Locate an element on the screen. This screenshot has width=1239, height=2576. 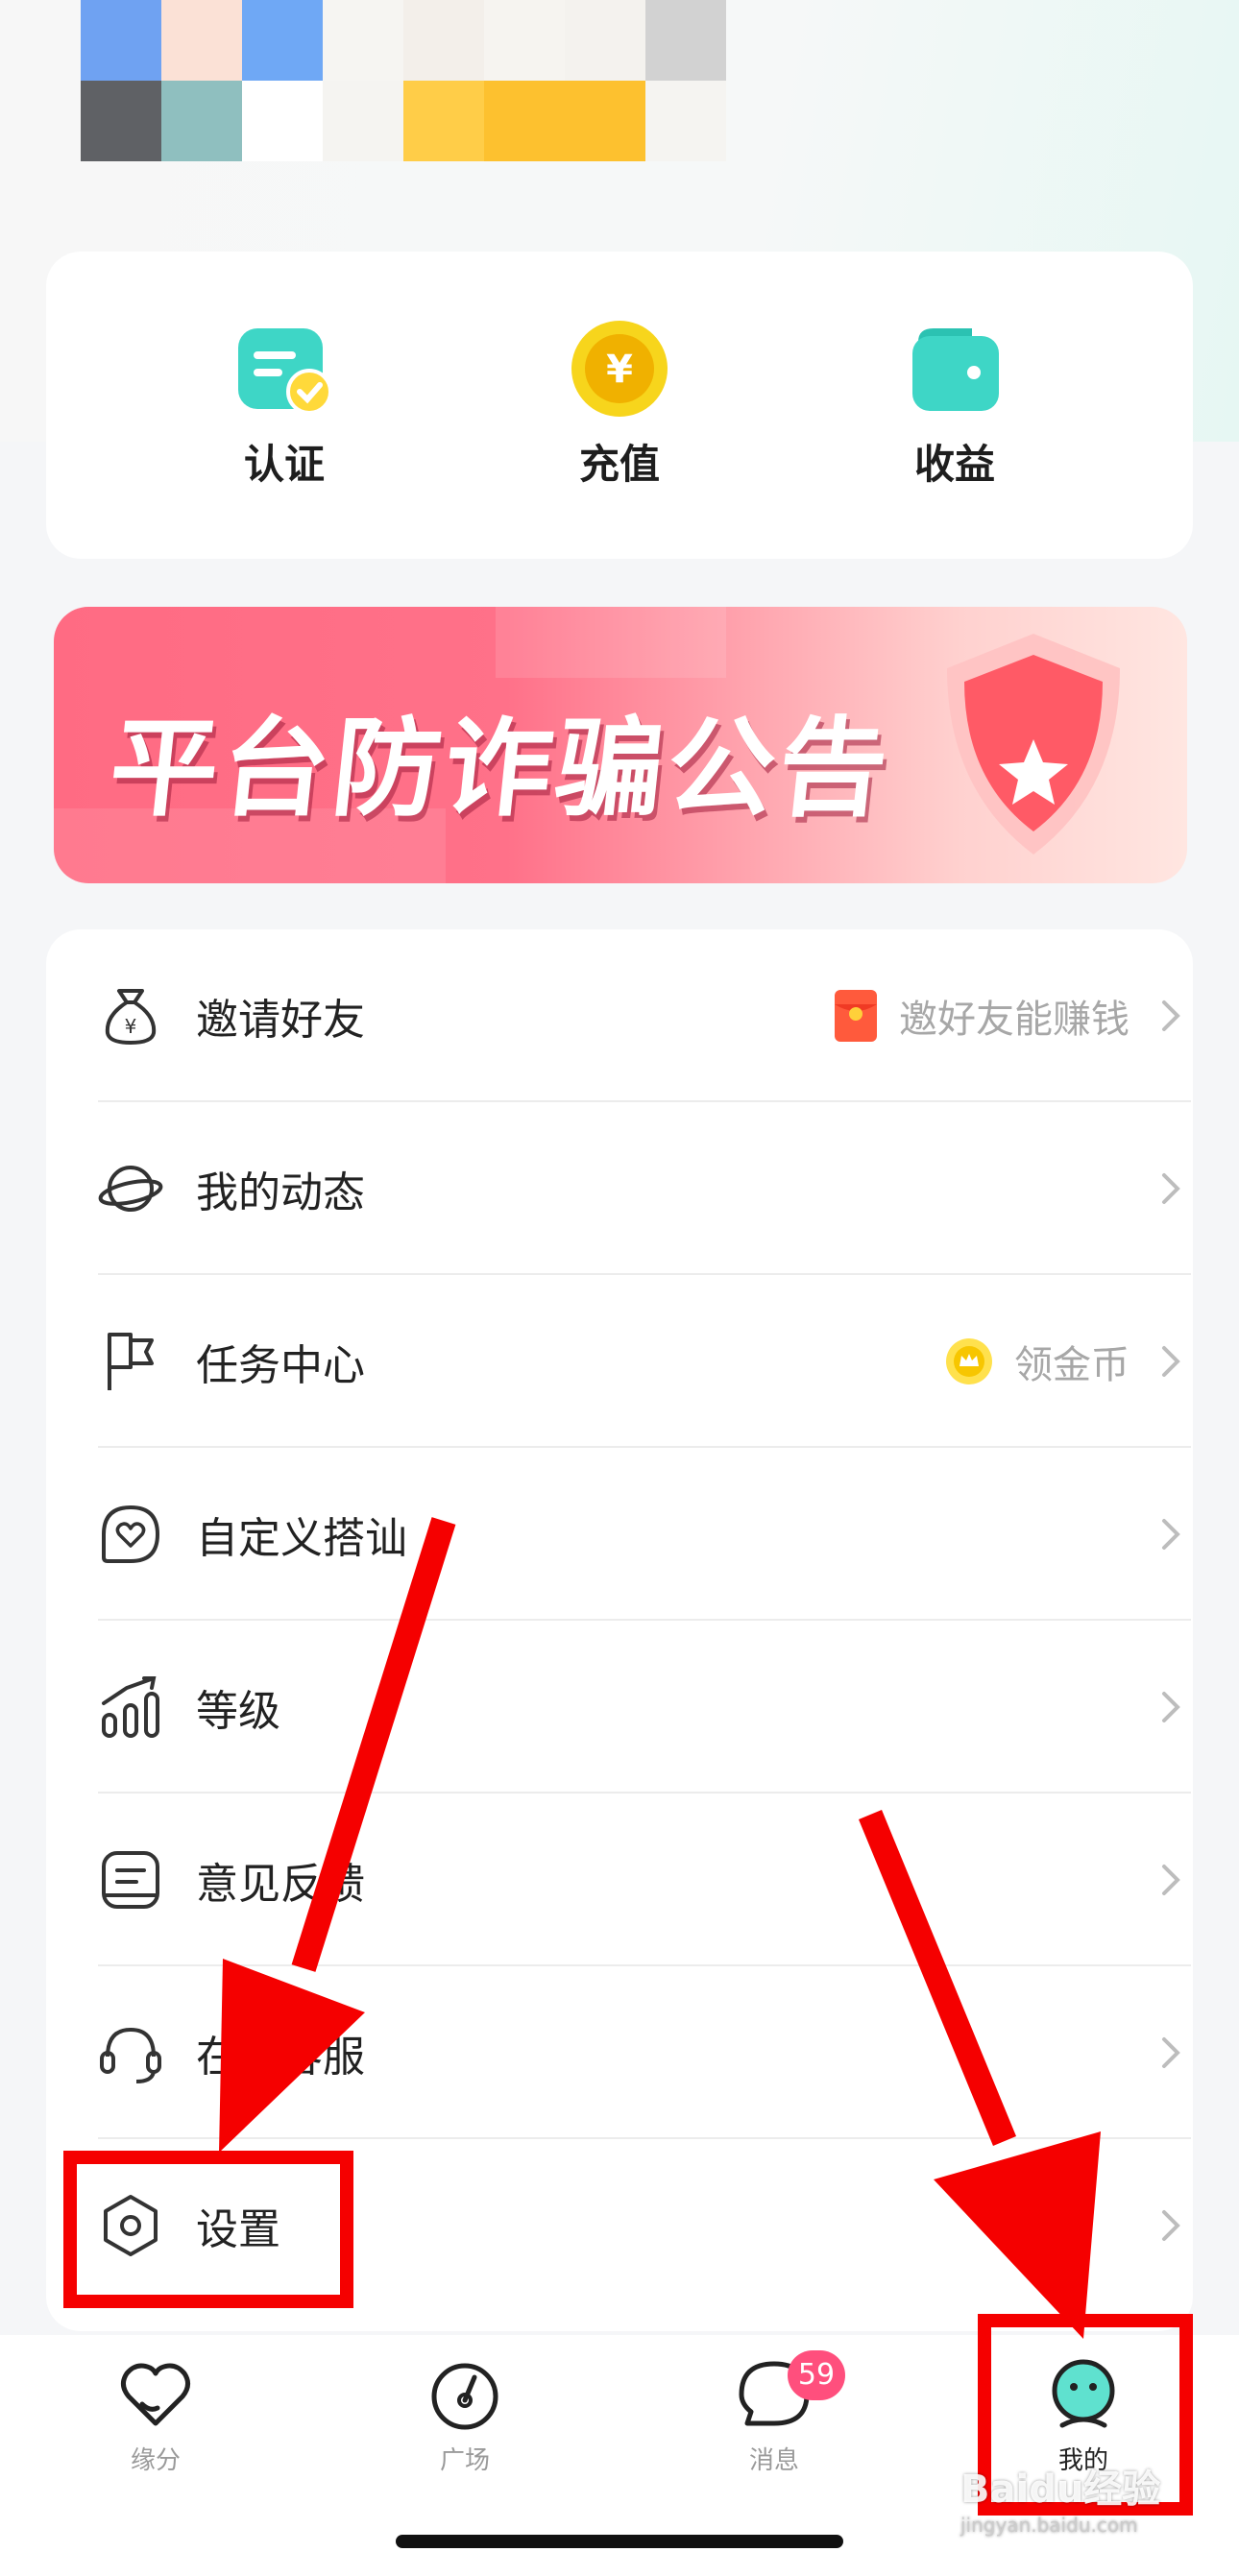
baidu-watermark: Baidu经验 jingyan.baidu.com is located at coordinates (1060, 2497).